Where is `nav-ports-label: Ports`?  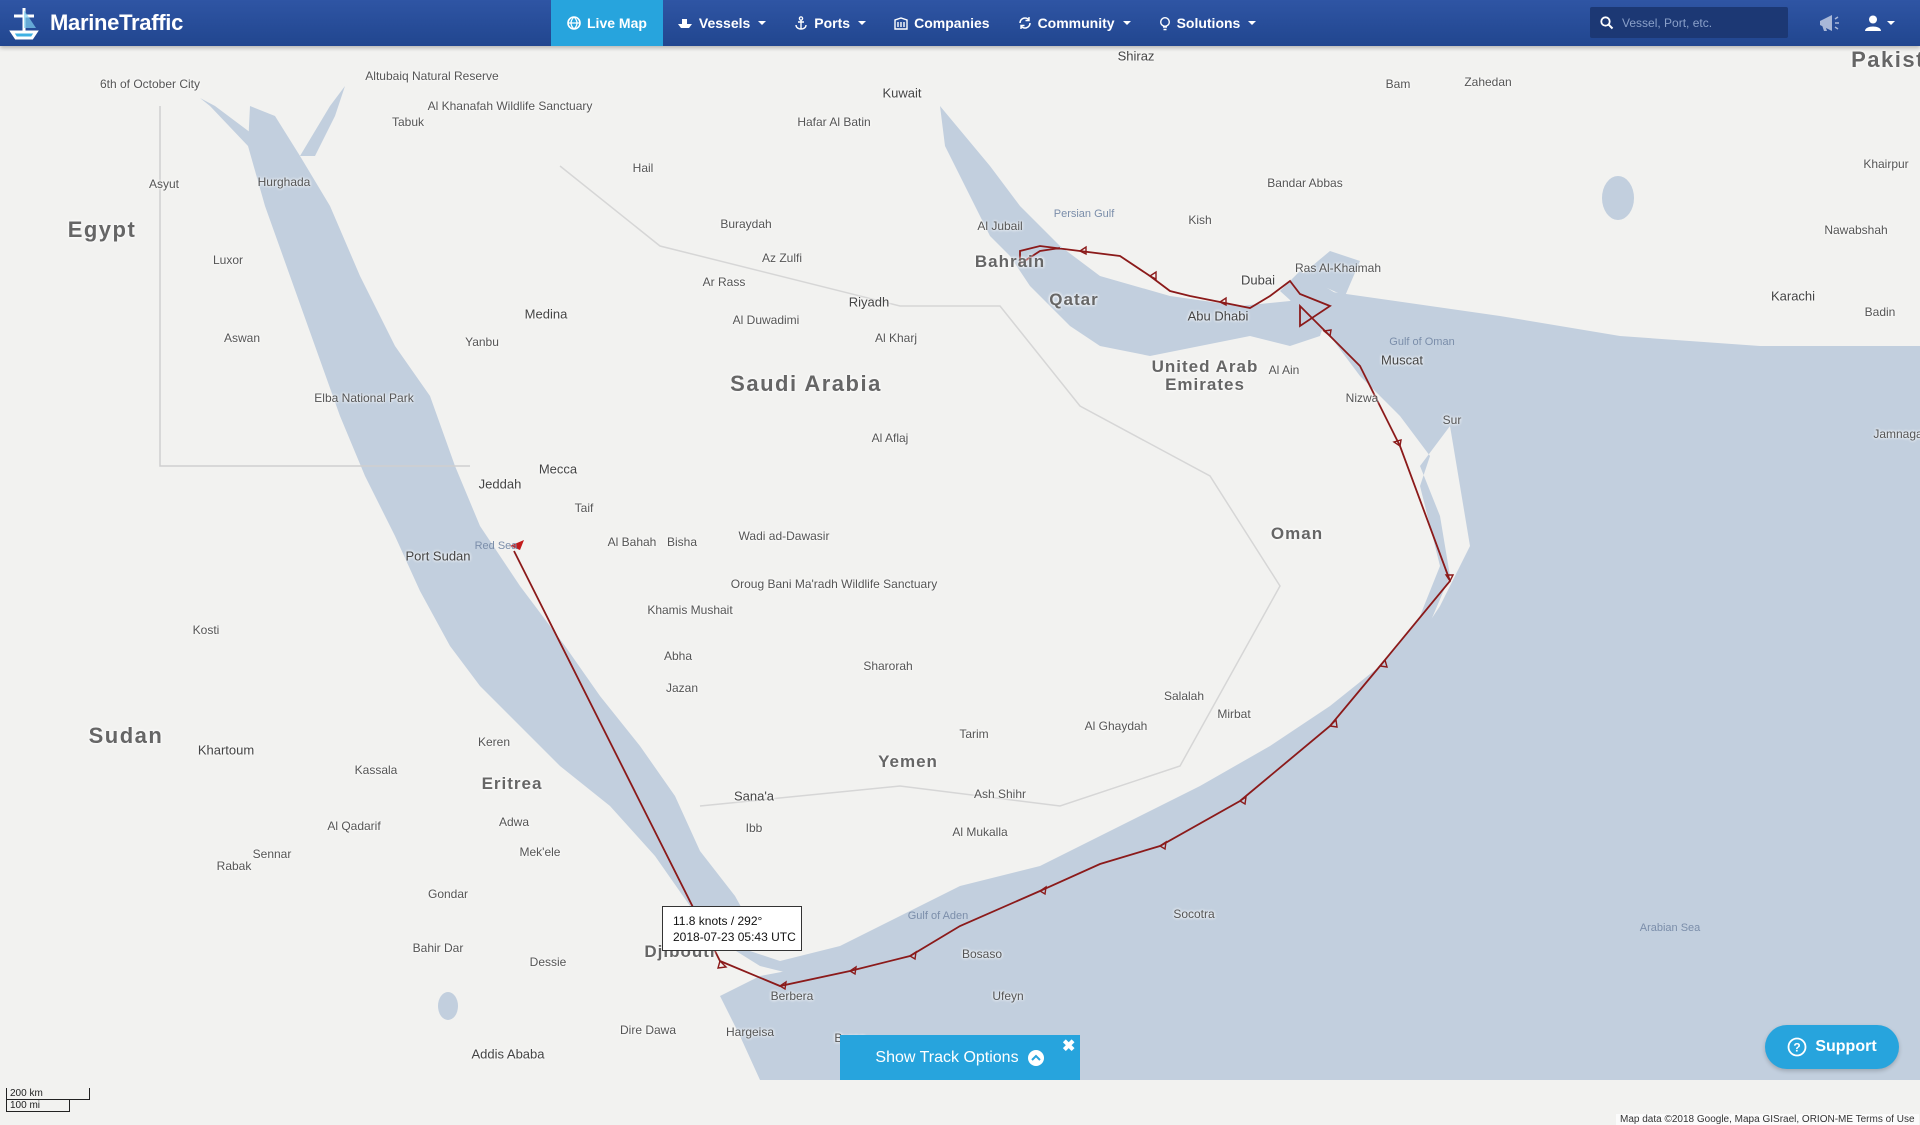
nav-ports-label: Ports is located at coordinates (832, 23).